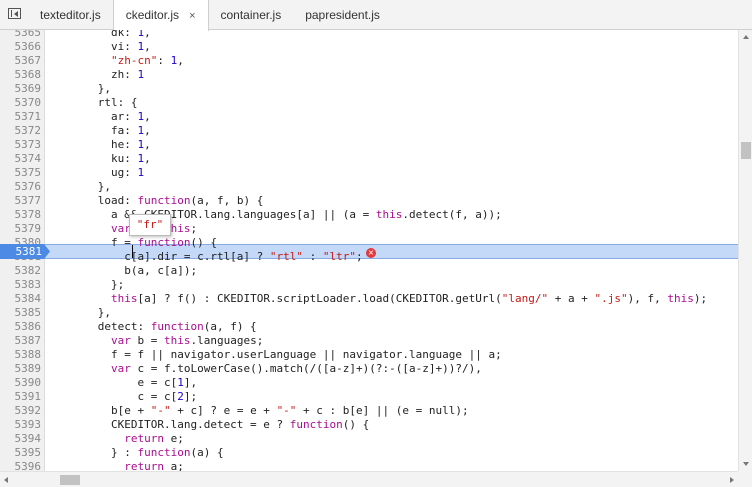 This screenshot has width=752, height=487. What do you see at coordinates (21, 425) in the screenshot?
I see `line-number: 5393` at bounding box center [21, 425].